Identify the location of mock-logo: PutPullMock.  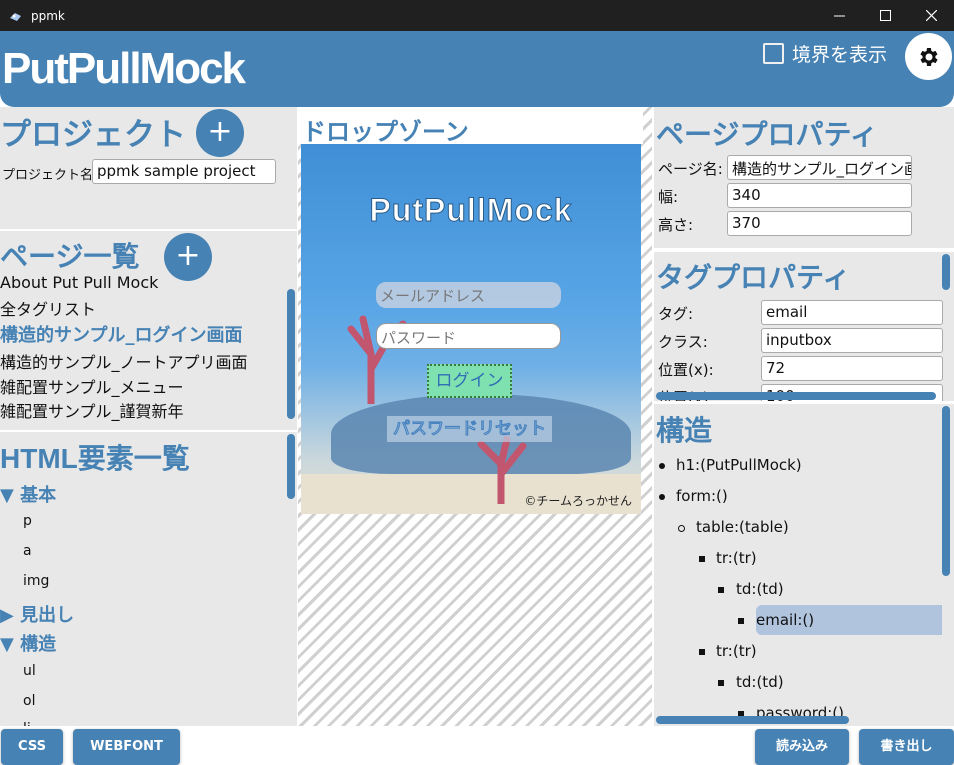
(471, 210).